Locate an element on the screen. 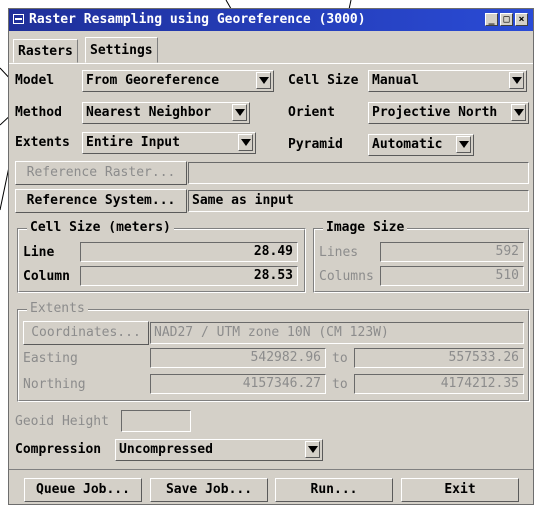 The width and height of the screenshot is (536, 506). easting-to: 557533.26 is located at coordinates (439, 358).